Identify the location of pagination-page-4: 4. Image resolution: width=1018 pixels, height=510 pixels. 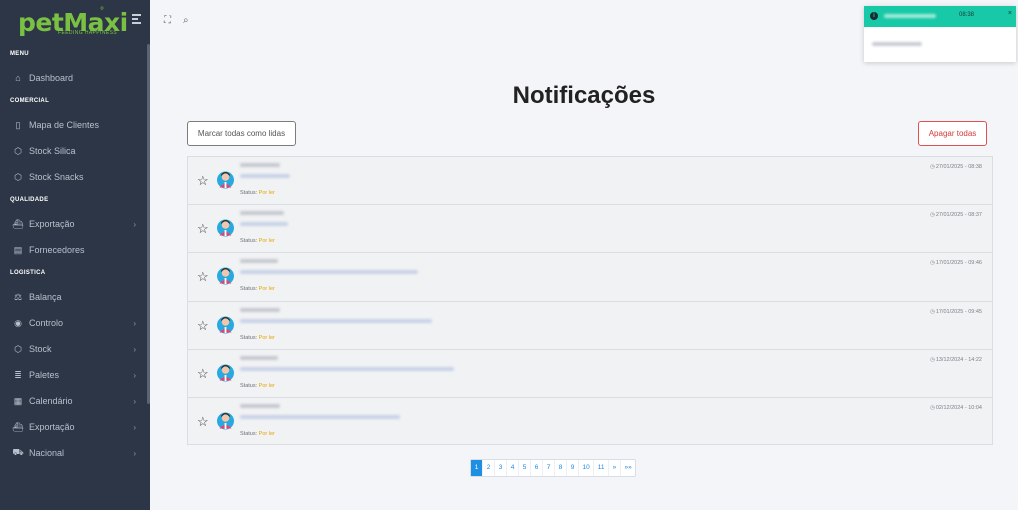
(513, 468).